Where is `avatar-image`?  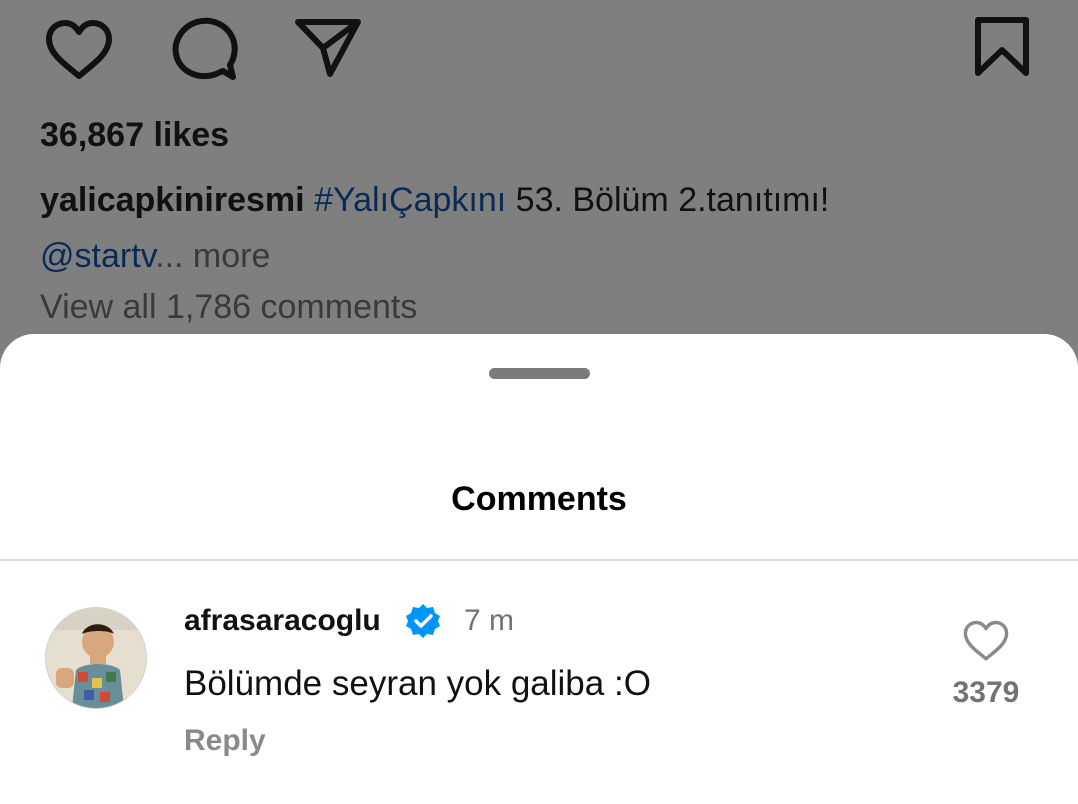
avatar-image is located at coordinates (96, 658).